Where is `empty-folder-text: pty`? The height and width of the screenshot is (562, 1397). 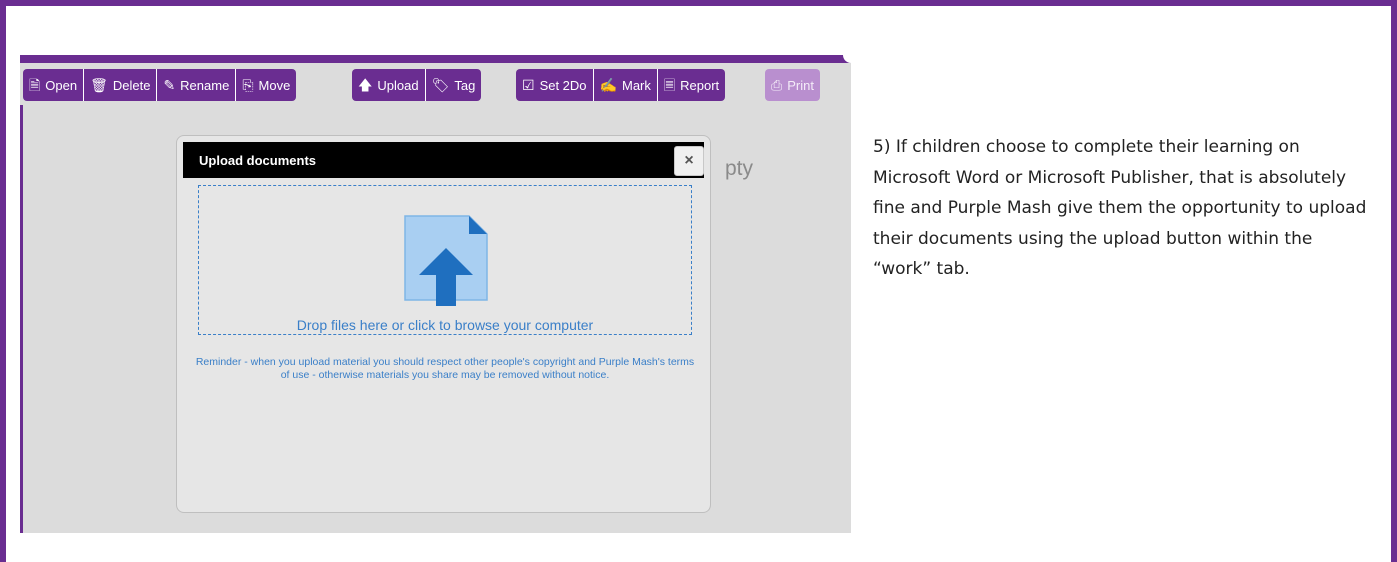 empty-folder-text: pty is located at coordinates (739, 168).